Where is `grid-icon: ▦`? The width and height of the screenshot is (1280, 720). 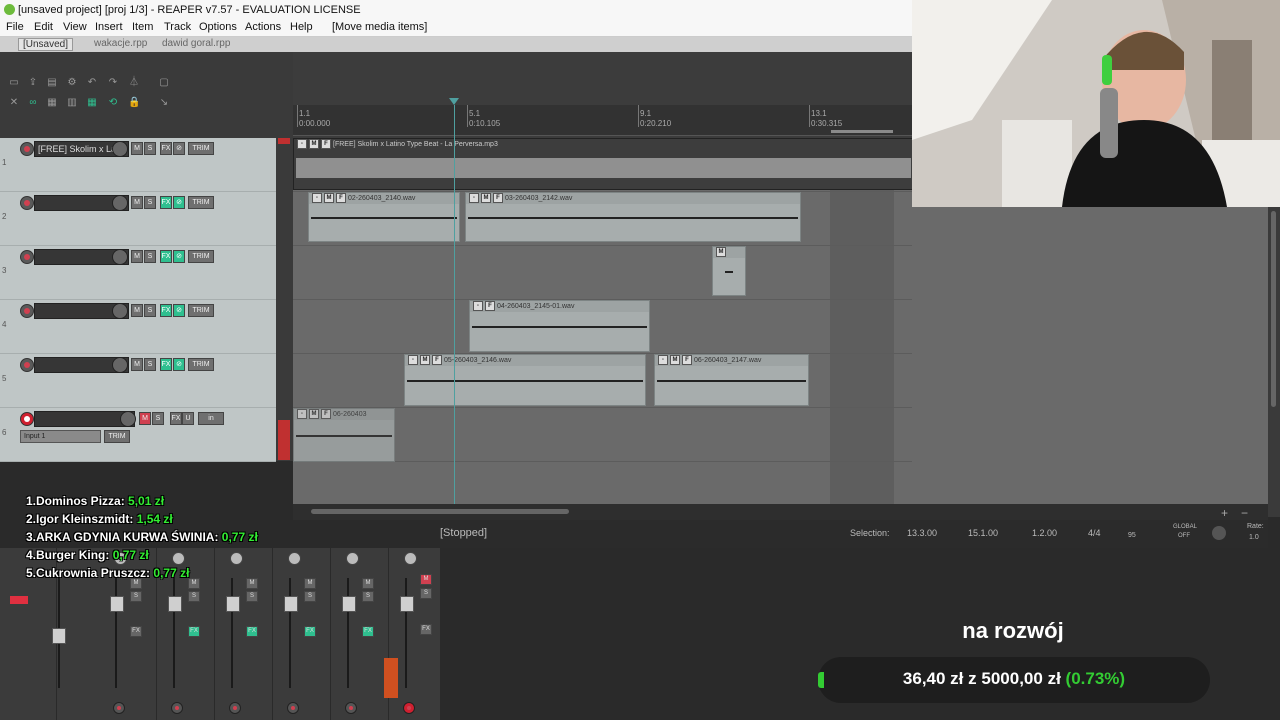
grid-icon: ▦ is located at coordinates (52, 103).